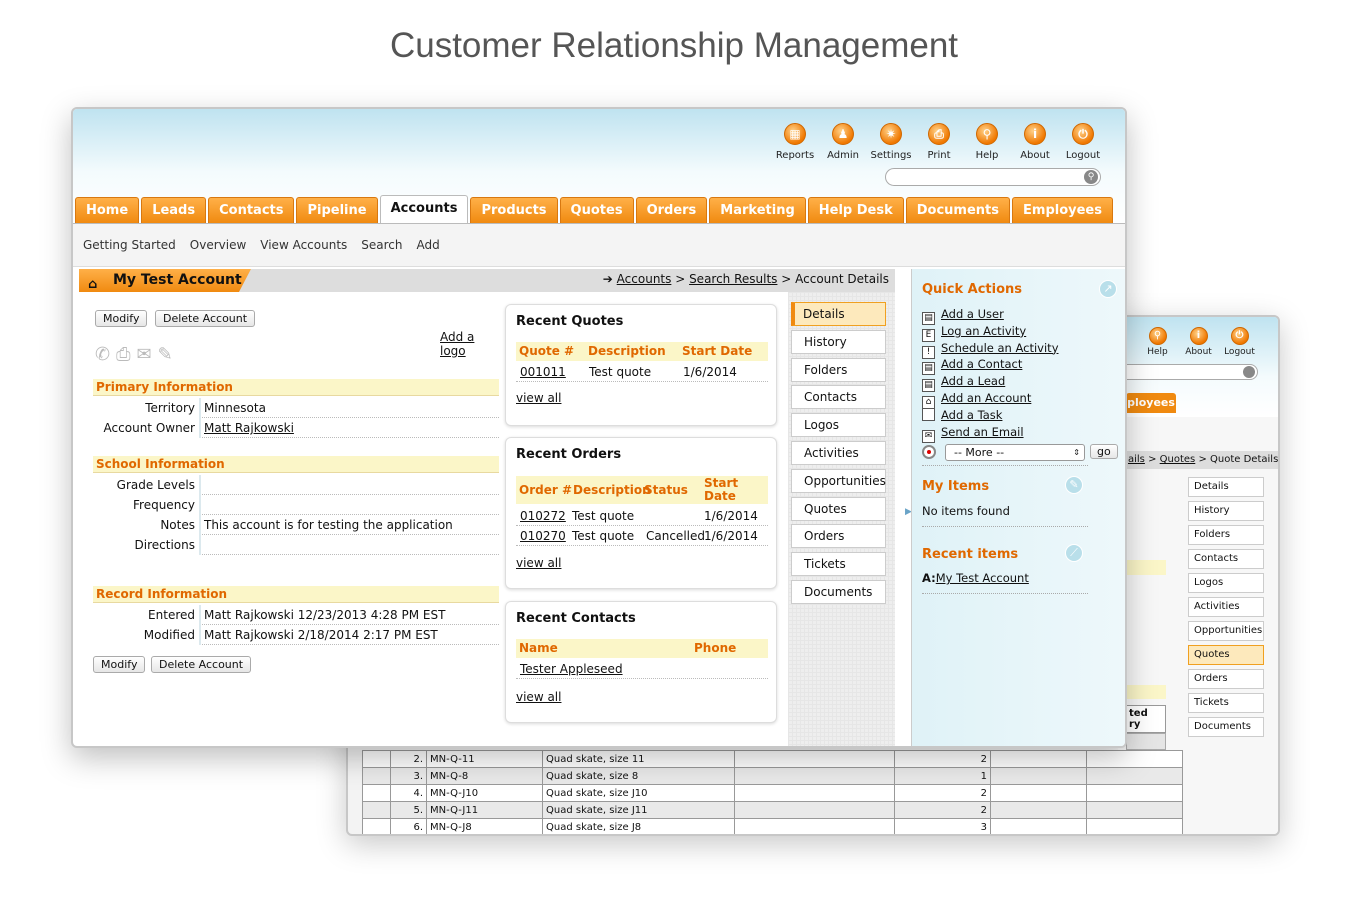  I want to click on order-number-link: 010270, so click(543, 536).